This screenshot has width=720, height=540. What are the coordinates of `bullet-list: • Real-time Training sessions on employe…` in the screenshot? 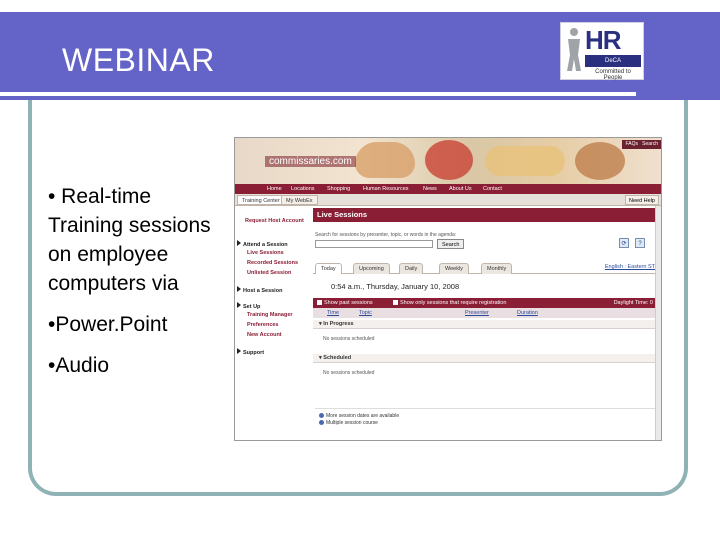 It's located at (133, 287).